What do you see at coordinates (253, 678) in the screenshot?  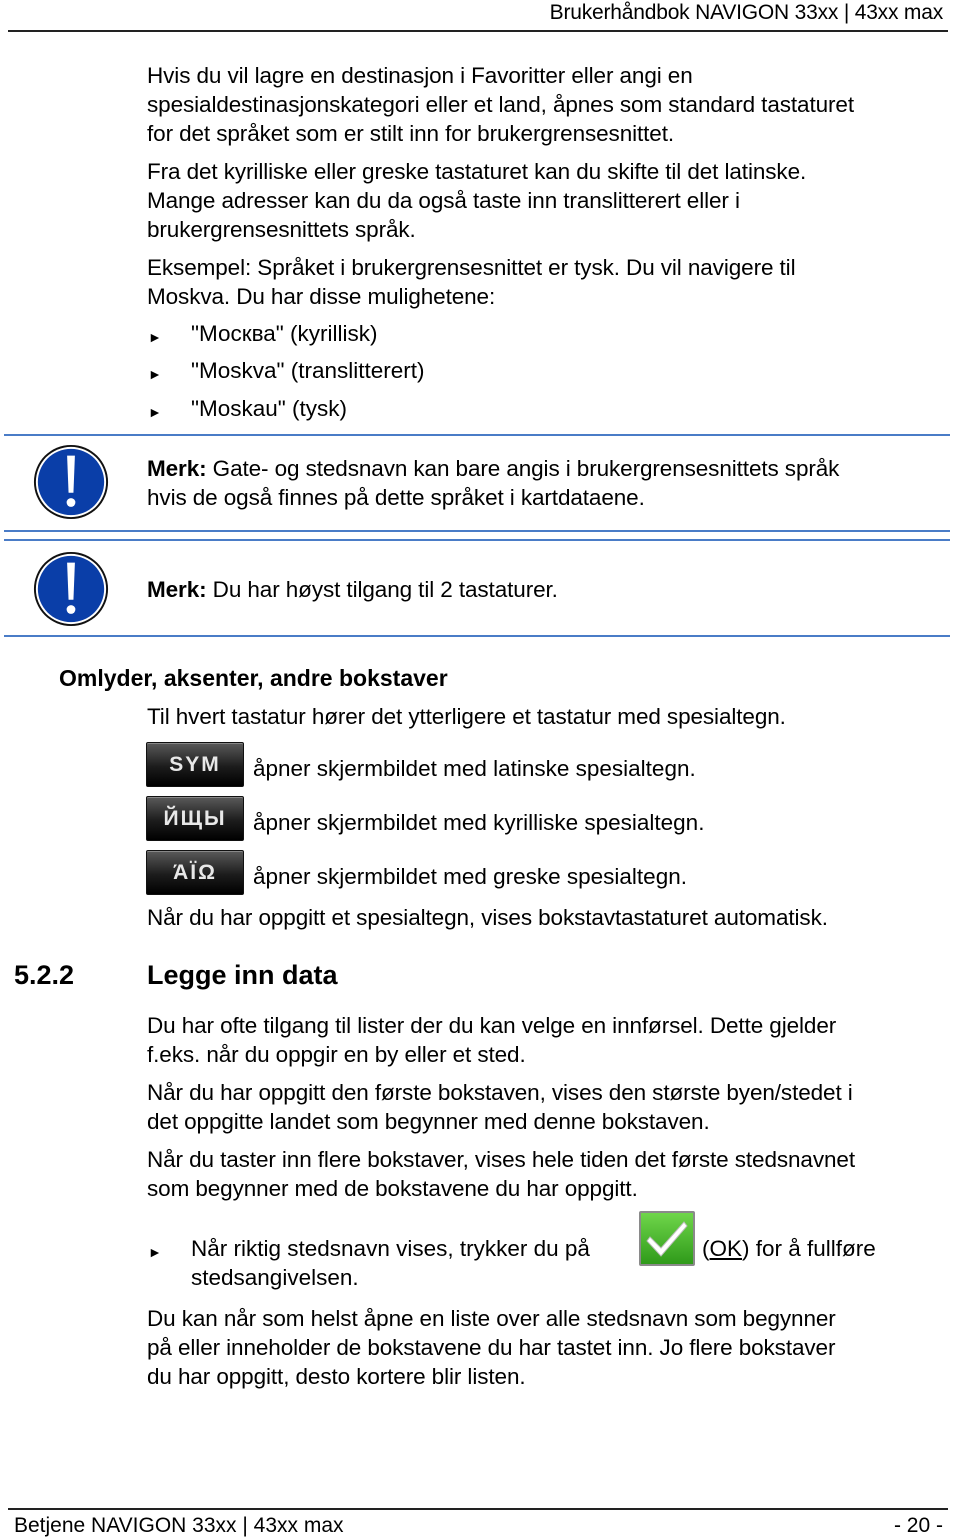 I see `subheading: Omlyder, aksenter, andre bokstaver` at bounding box center [253, 678].